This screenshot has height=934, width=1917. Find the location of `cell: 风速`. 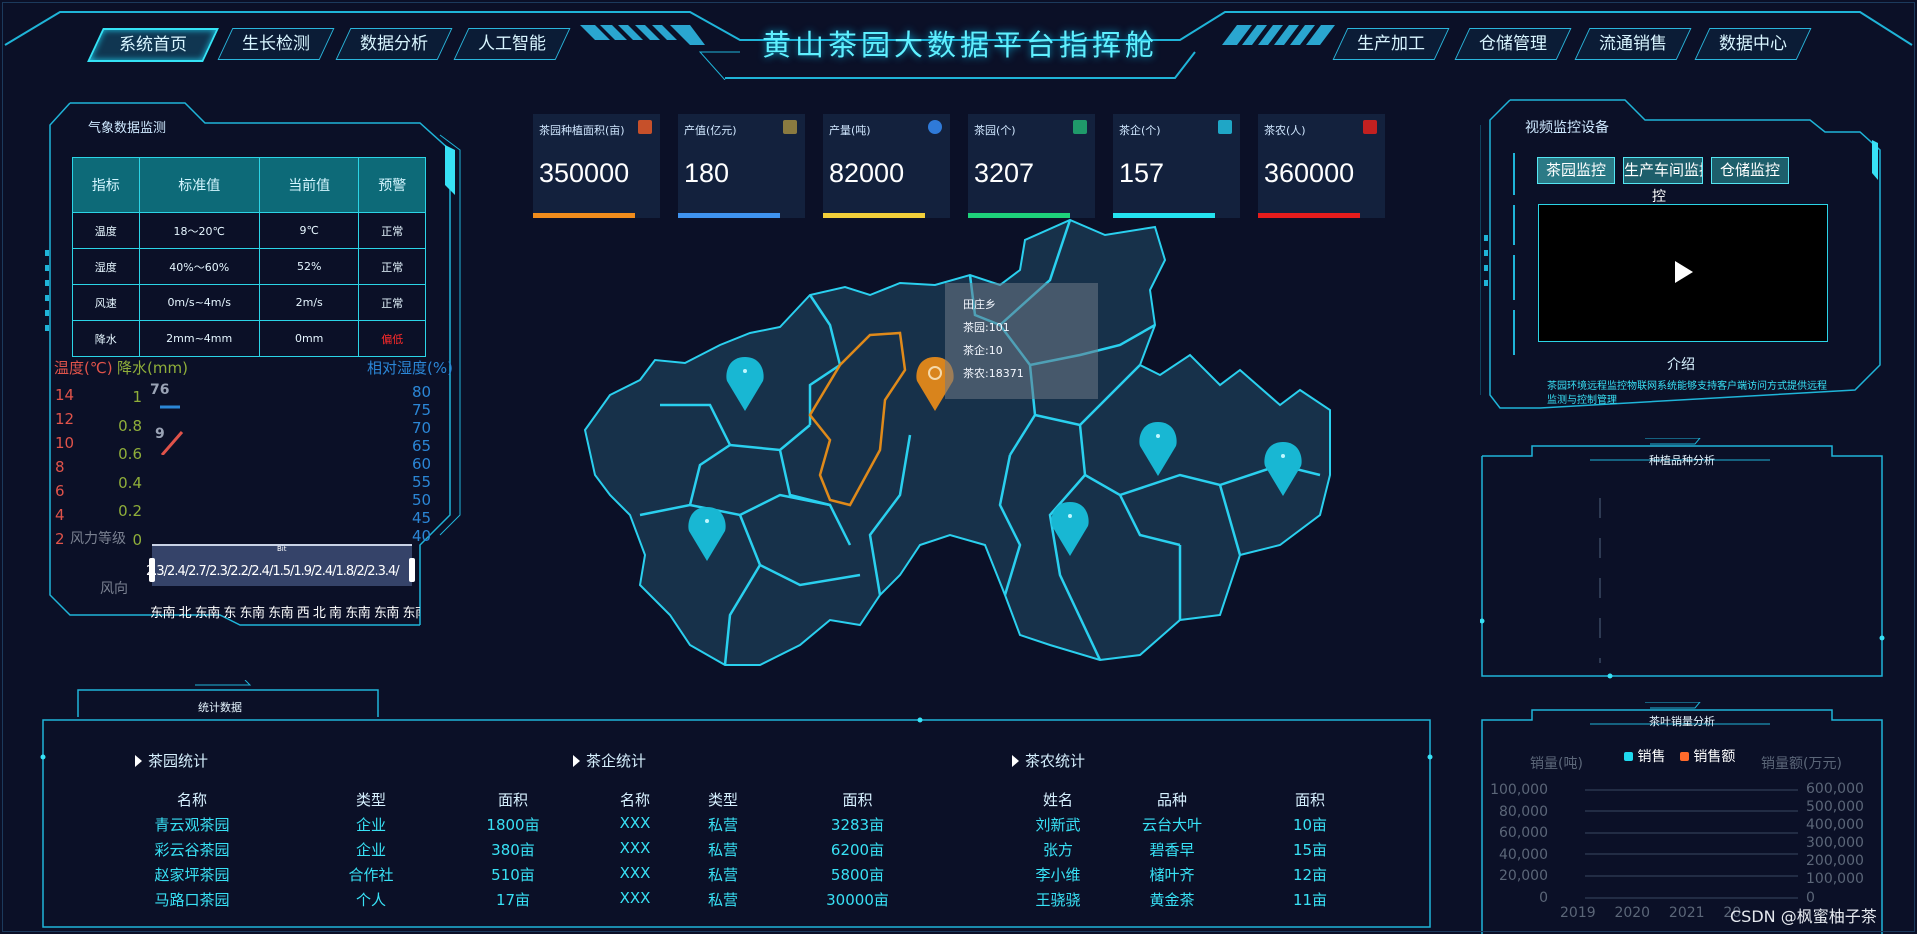

cell: 风速 is located at coordinates (106, 302).